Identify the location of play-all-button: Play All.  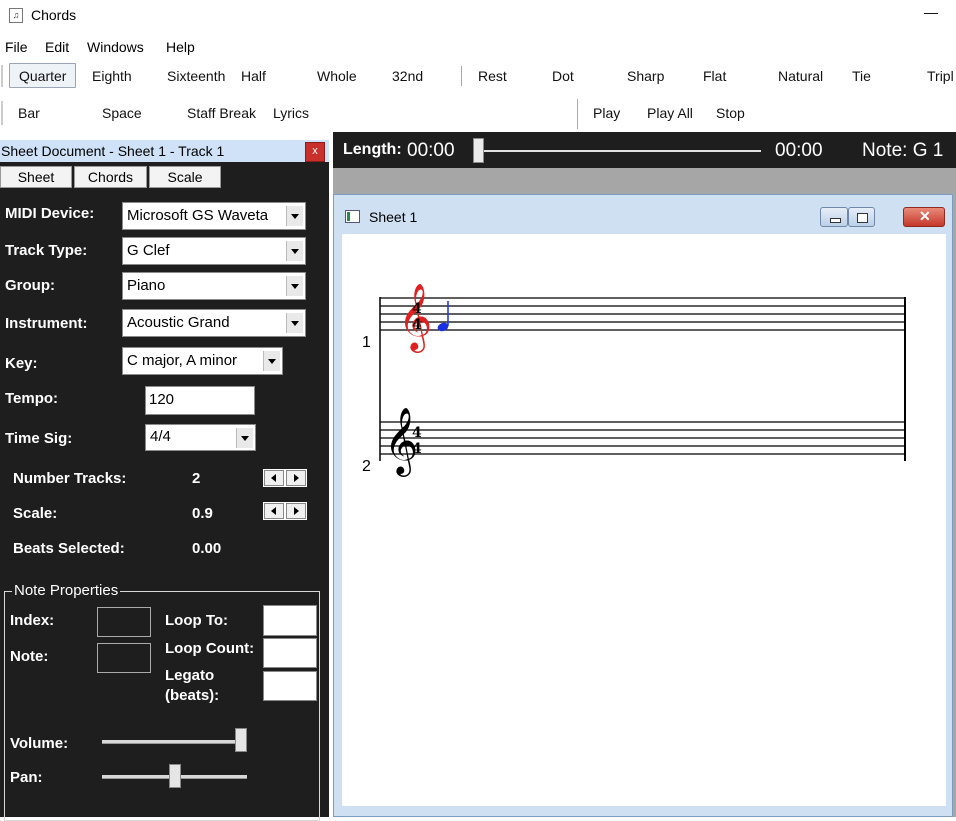
(670, 113).